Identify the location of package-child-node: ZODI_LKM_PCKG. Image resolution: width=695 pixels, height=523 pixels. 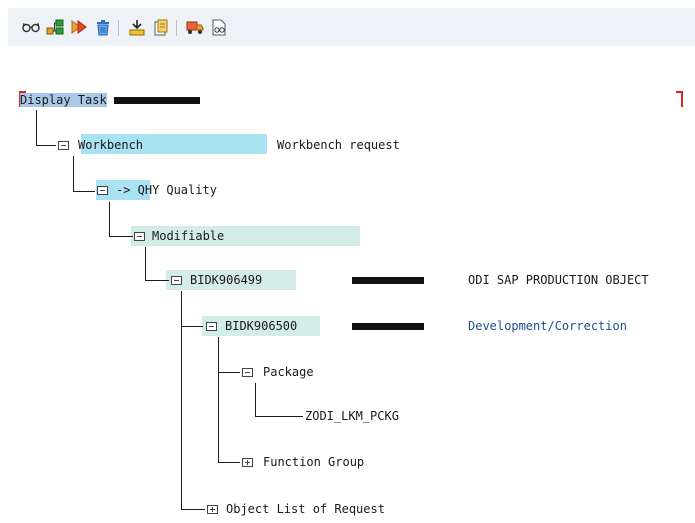
(352, 416).